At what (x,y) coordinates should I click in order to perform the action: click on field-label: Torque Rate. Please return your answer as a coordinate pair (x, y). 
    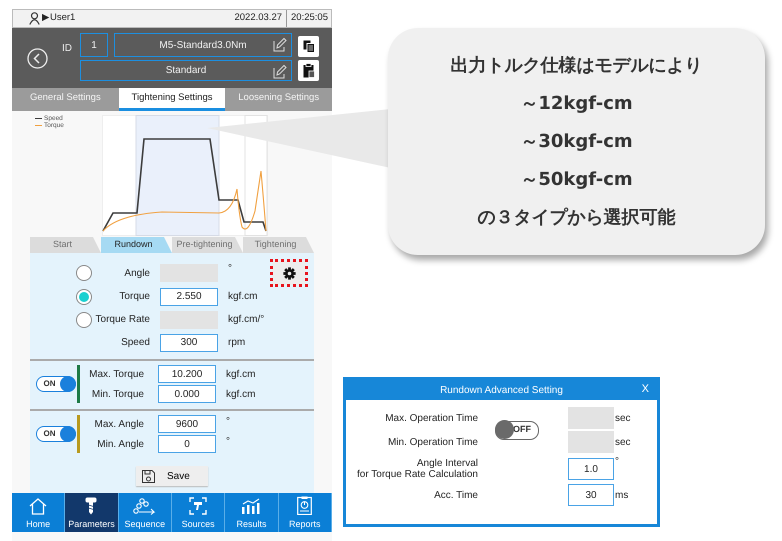
    Looking at the image, I should click on (122, 320).